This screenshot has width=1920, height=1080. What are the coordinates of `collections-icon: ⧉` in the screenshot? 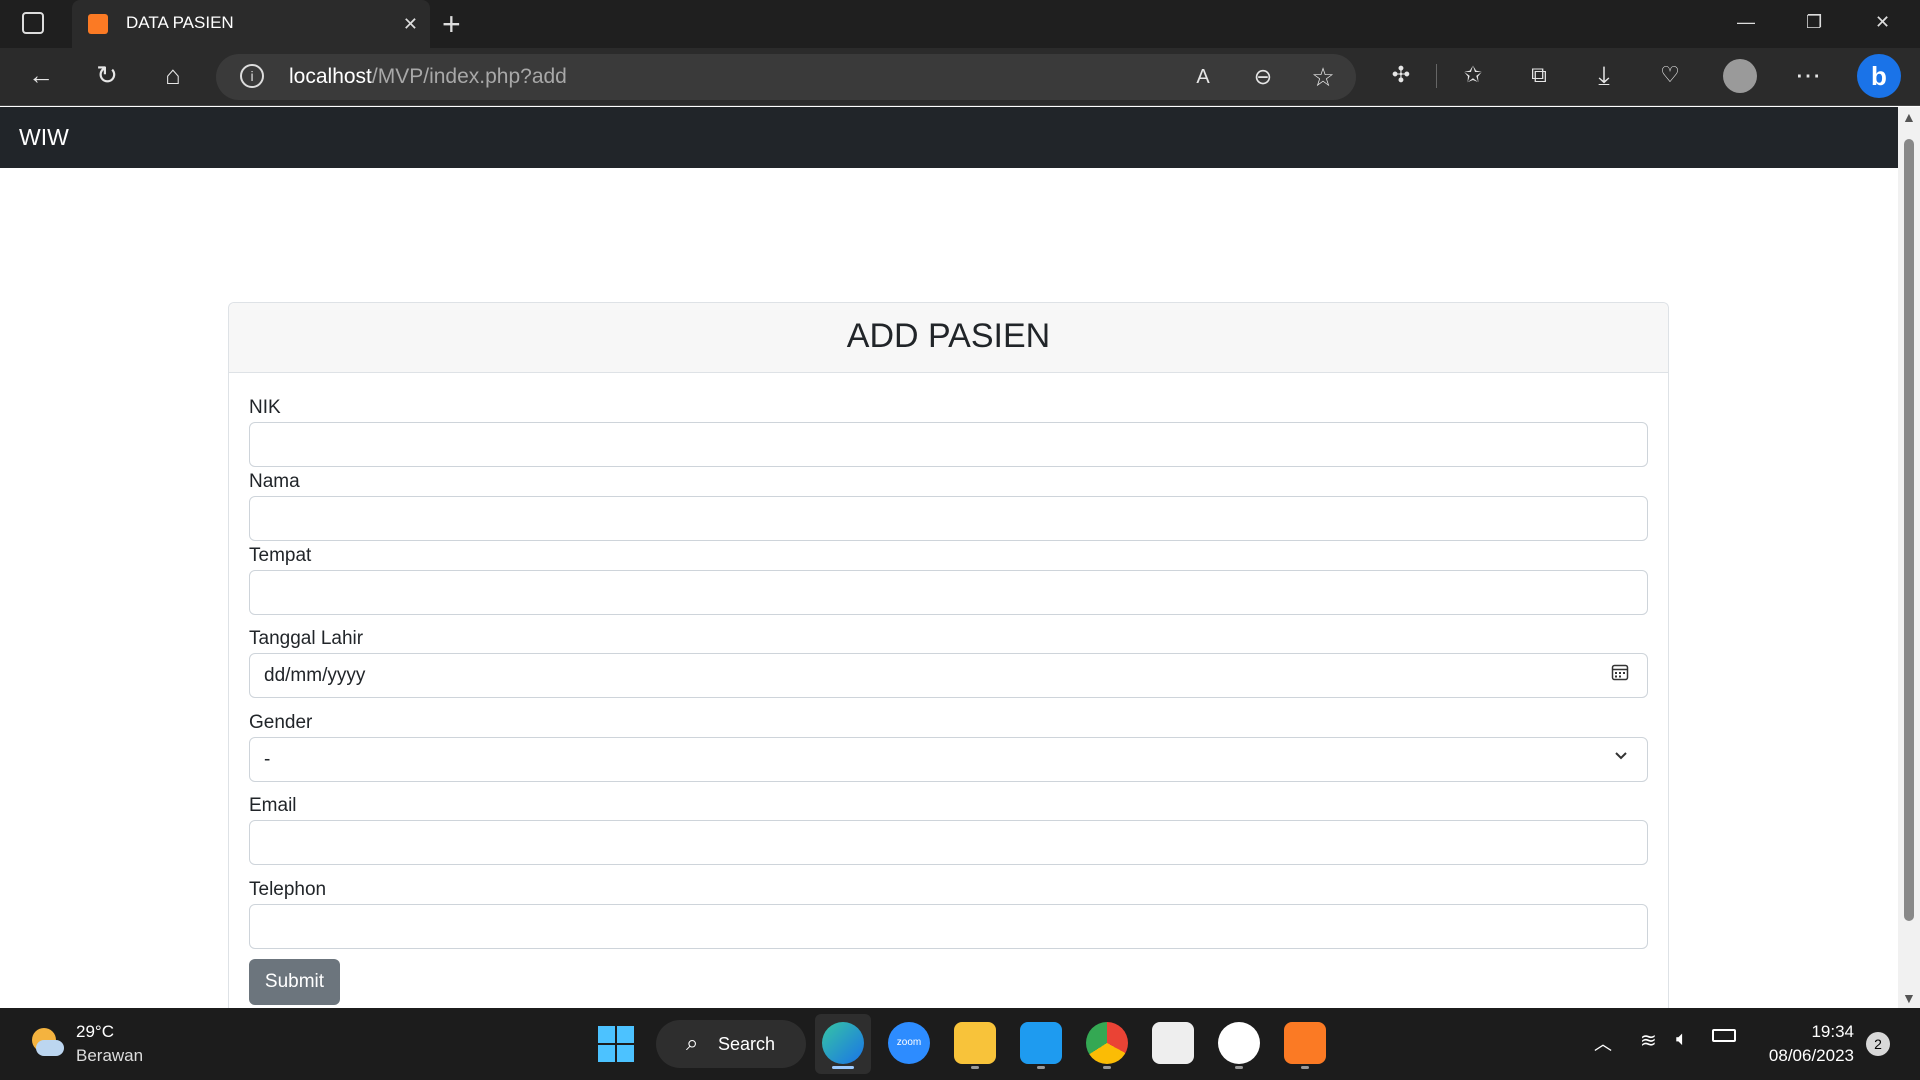 It's located at (1539, 75).